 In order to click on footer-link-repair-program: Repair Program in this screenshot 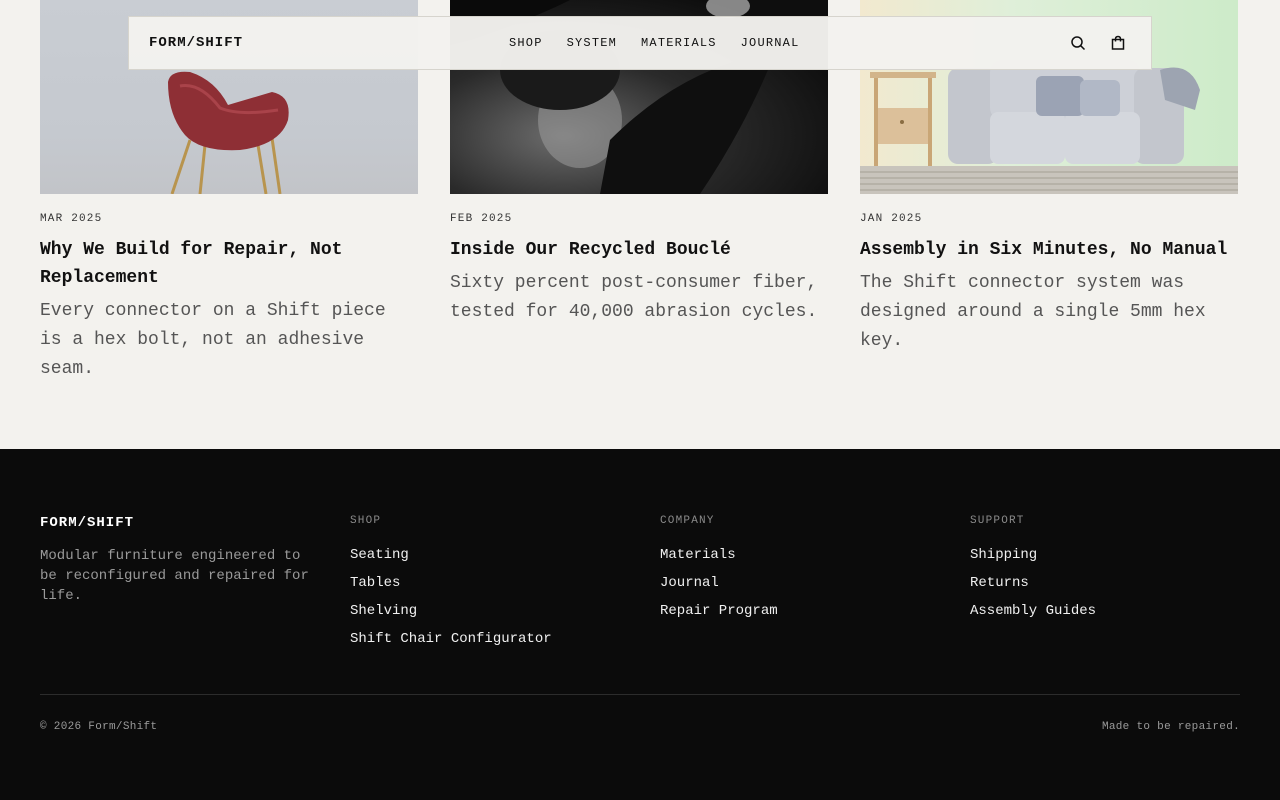, I will do `click(719, 611)`.